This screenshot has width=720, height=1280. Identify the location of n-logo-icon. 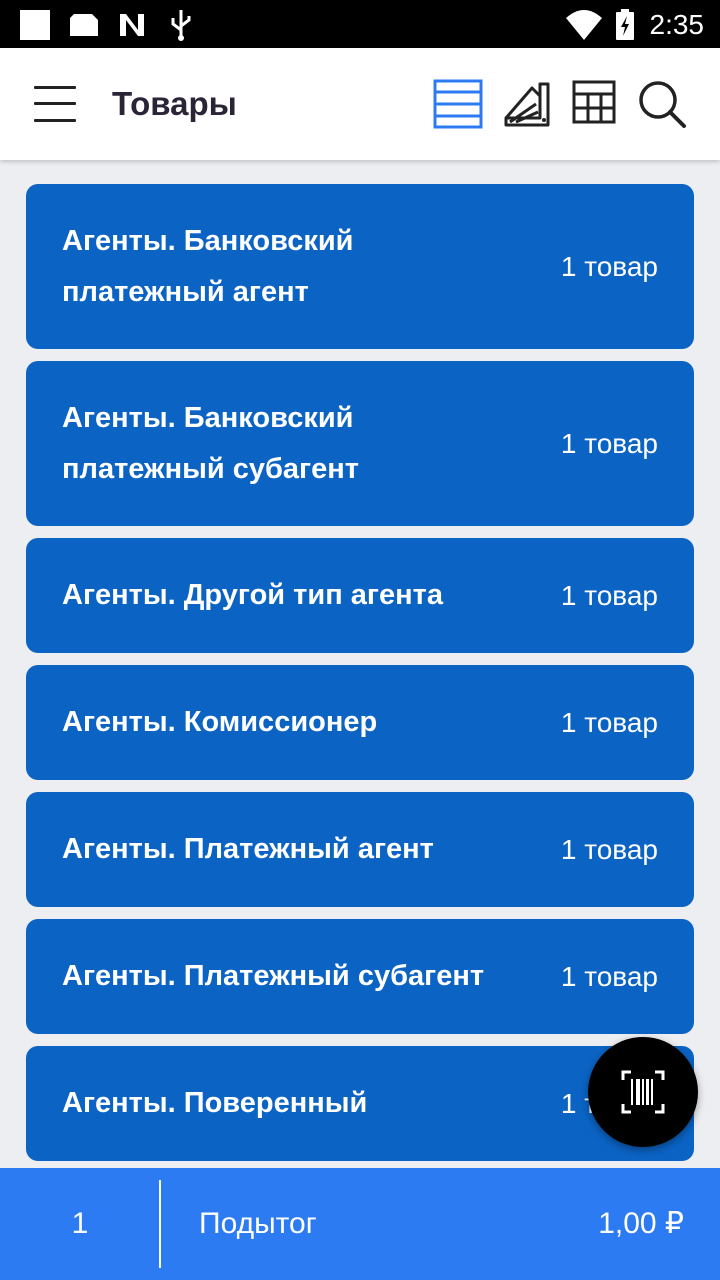
(132, 25).